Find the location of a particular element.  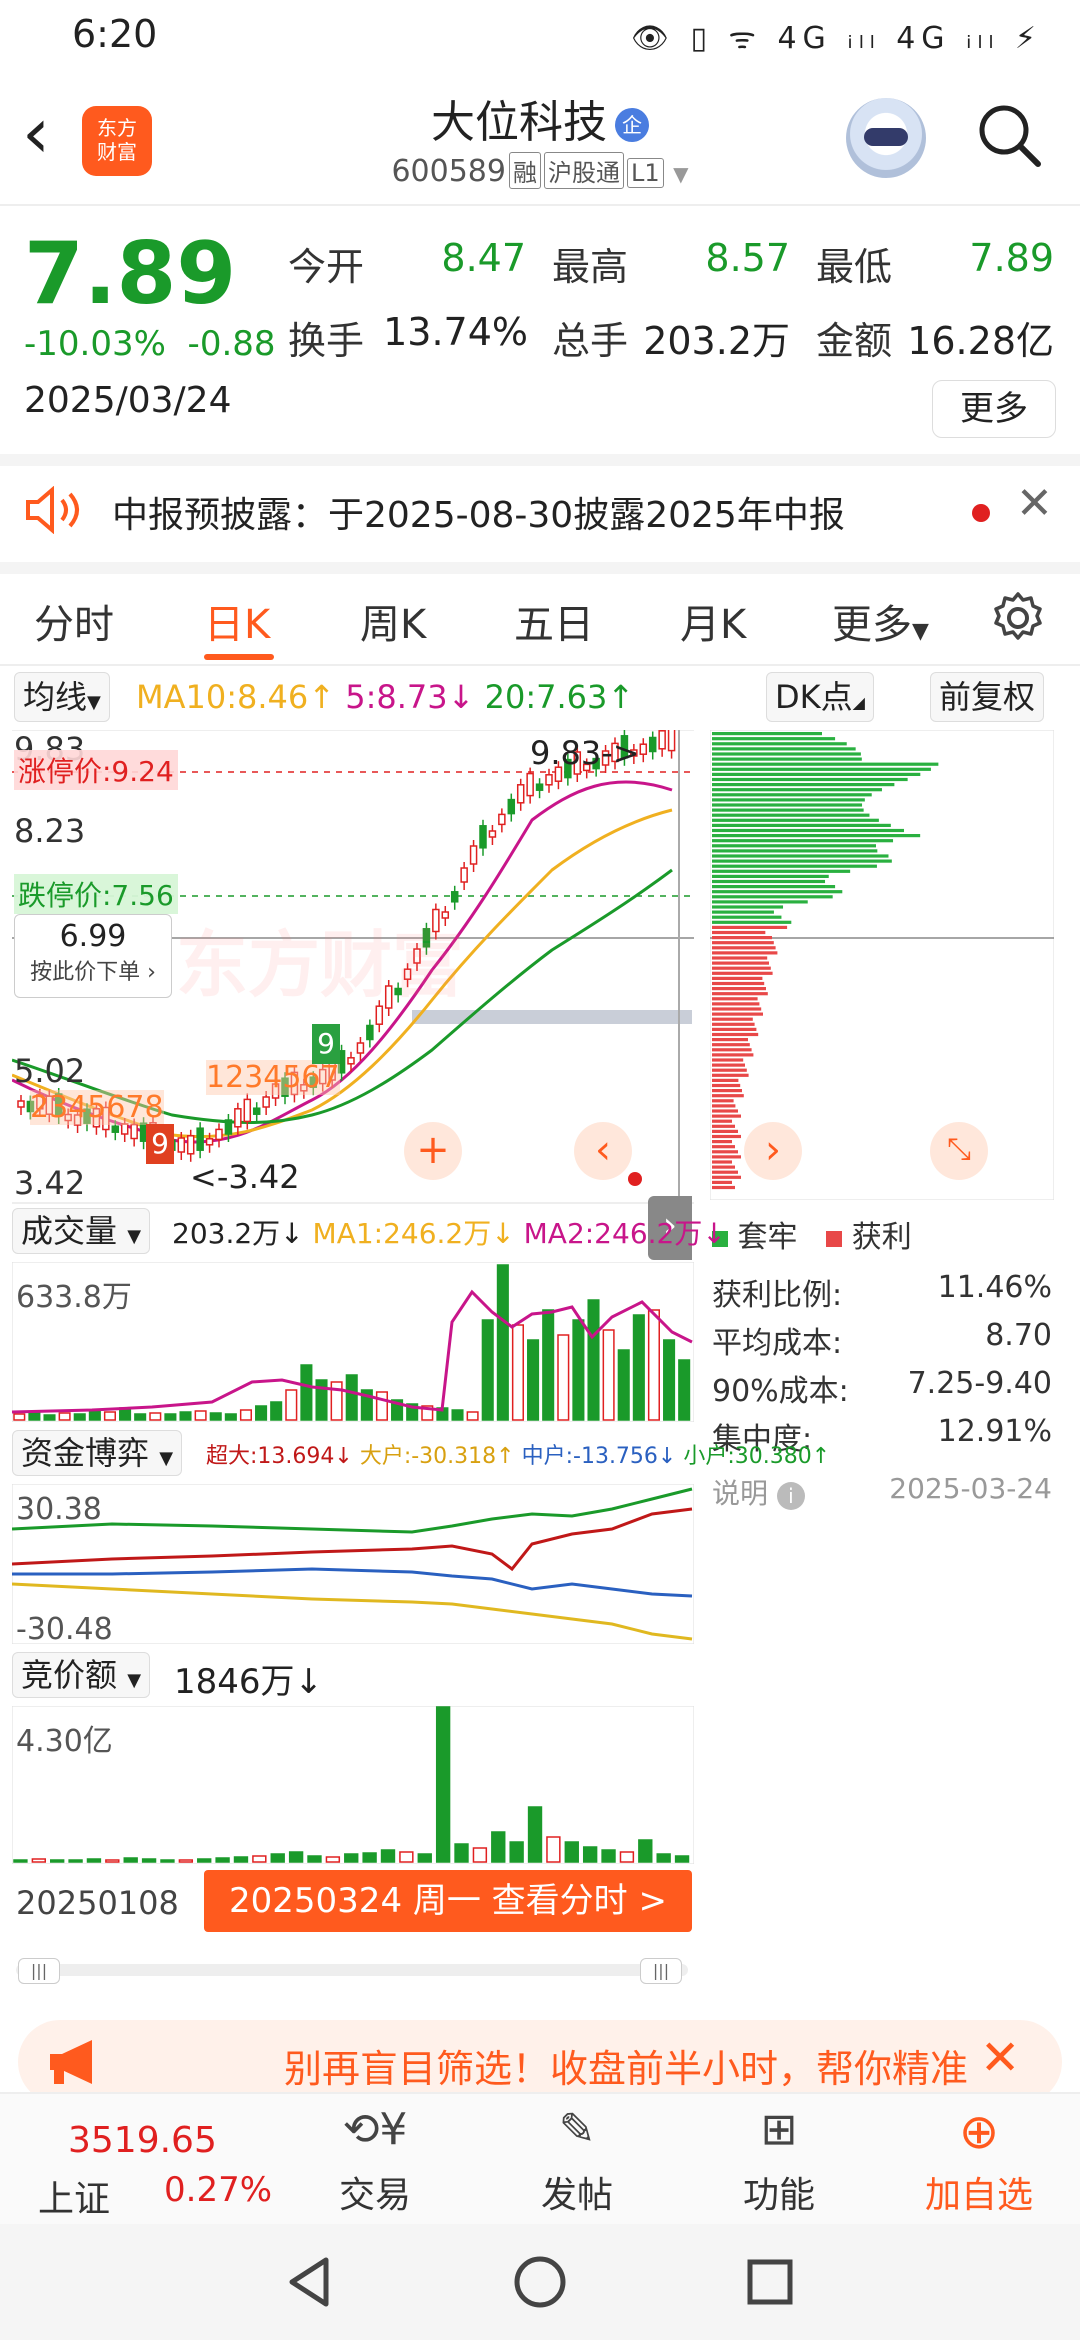

tag-level: L1 is located at coordinates (645, 173).